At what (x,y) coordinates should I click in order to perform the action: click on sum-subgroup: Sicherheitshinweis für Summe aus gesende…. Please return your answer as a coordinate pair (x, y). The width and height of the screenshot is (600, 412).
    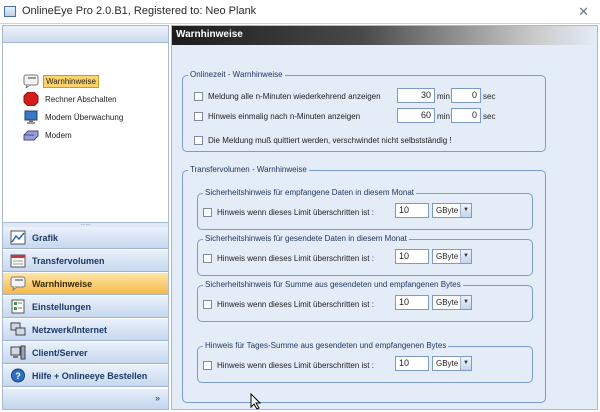
    Looking at the image, I should click on (365, 301).